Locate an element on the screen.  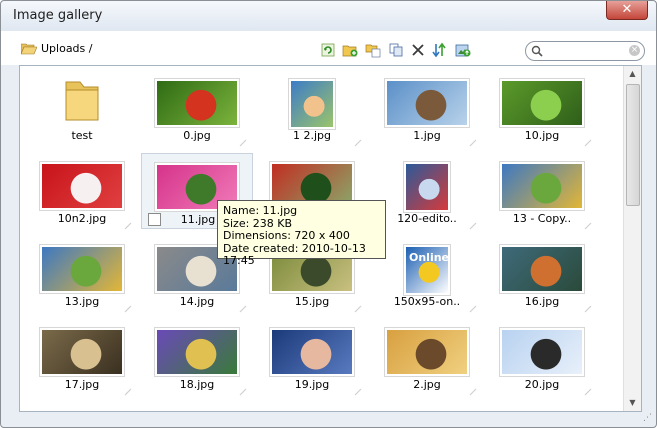
image-thumbnail-item: 16.jpg is located at coordinates (542, 274).